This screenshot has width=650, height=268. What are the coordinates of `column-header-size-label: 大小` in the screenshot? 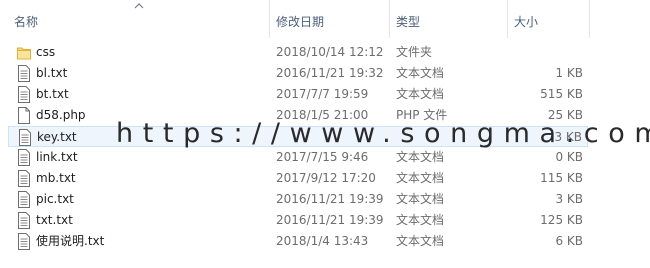 It's located at (526, 22).